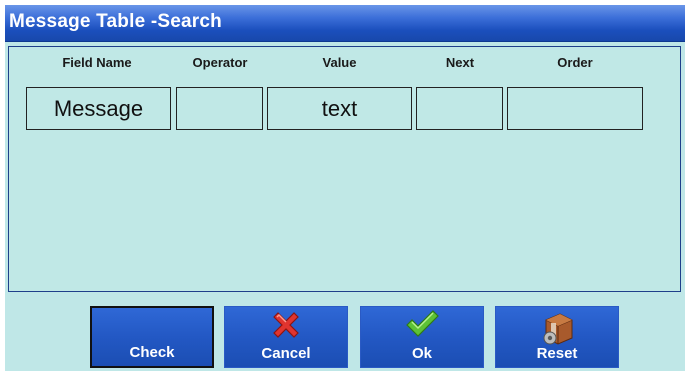  What do you see at coordinates (97, 62) in the screenshot?
I see `column-header-field-name: Field Name` at bounding box center [97, 62].